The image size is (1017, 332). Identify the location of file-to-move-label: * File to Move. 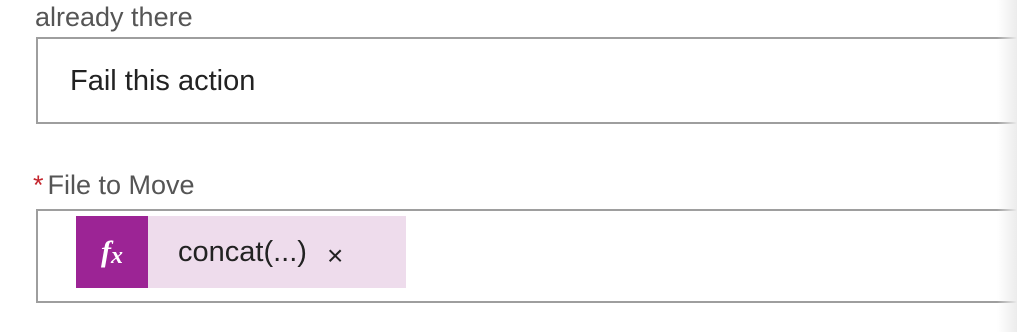
(114, 185).